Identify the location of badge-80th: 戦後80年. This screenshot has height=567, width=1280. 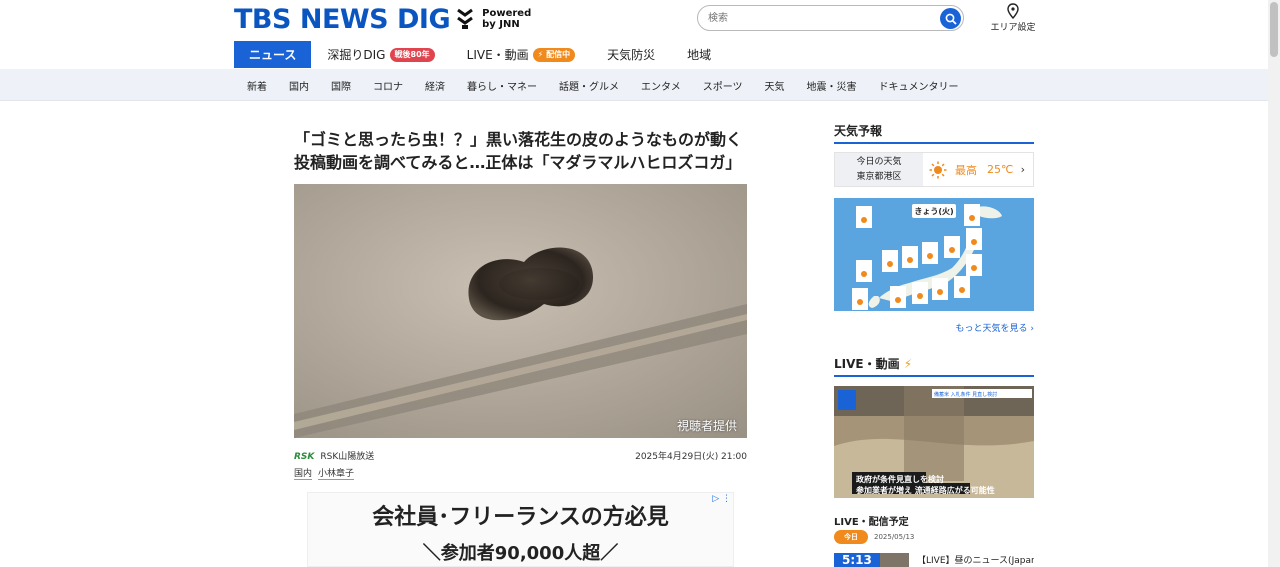
(412, 54).